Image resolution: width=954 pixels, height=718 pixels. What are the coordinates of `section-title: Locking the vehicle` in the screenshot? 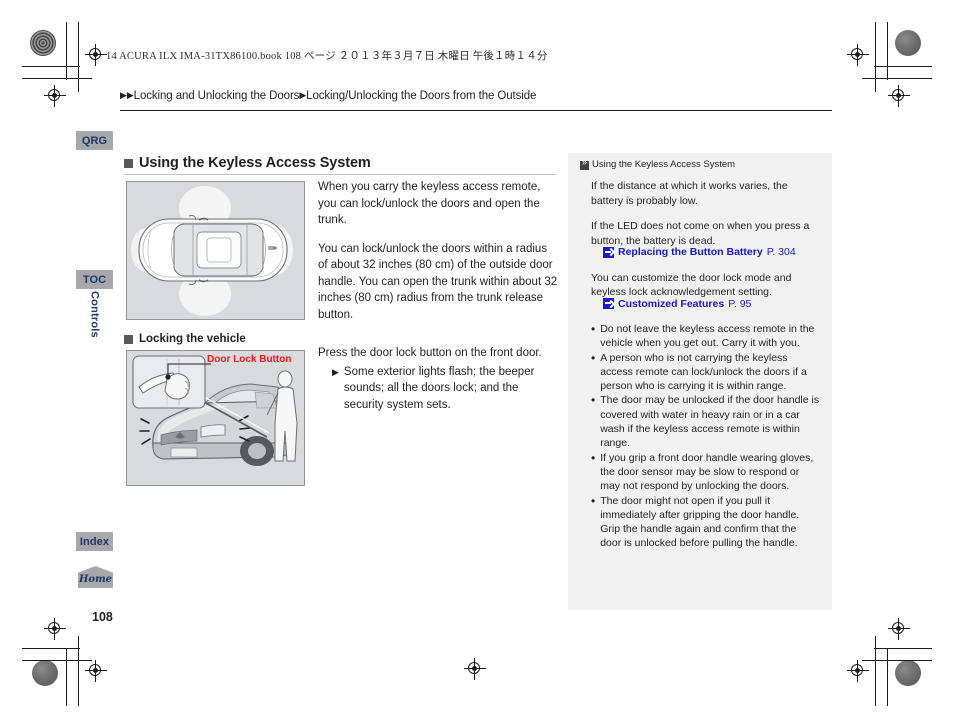 It's located at (192, 339).